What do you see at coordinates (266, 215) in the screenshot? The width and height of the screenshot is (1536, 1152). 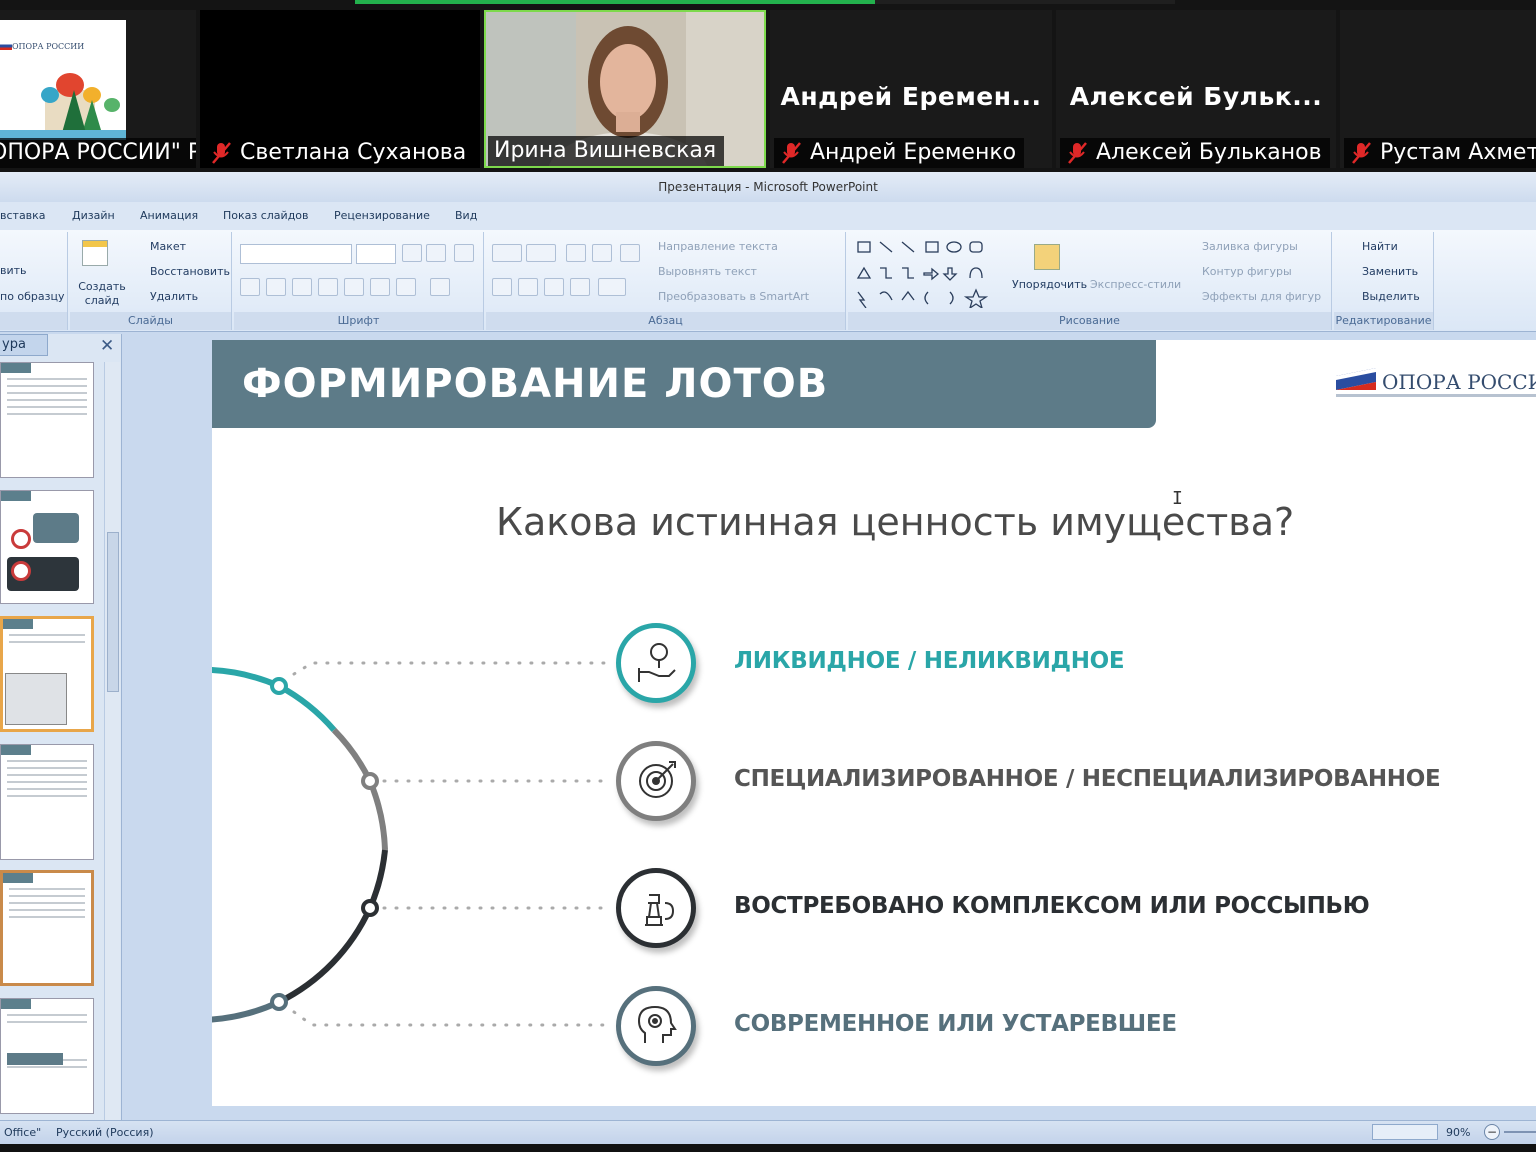 I see `tab-slideshow: Показ слайдов` at bounding box center [266, 215].